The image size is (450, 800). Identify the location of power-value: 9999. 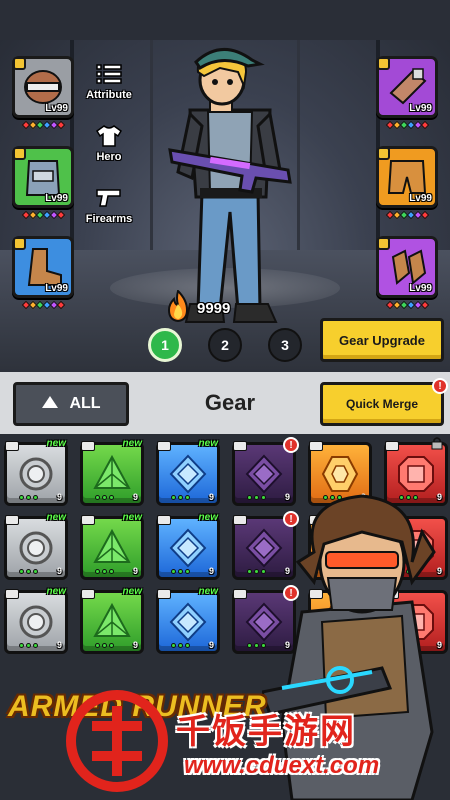
(214, 308).